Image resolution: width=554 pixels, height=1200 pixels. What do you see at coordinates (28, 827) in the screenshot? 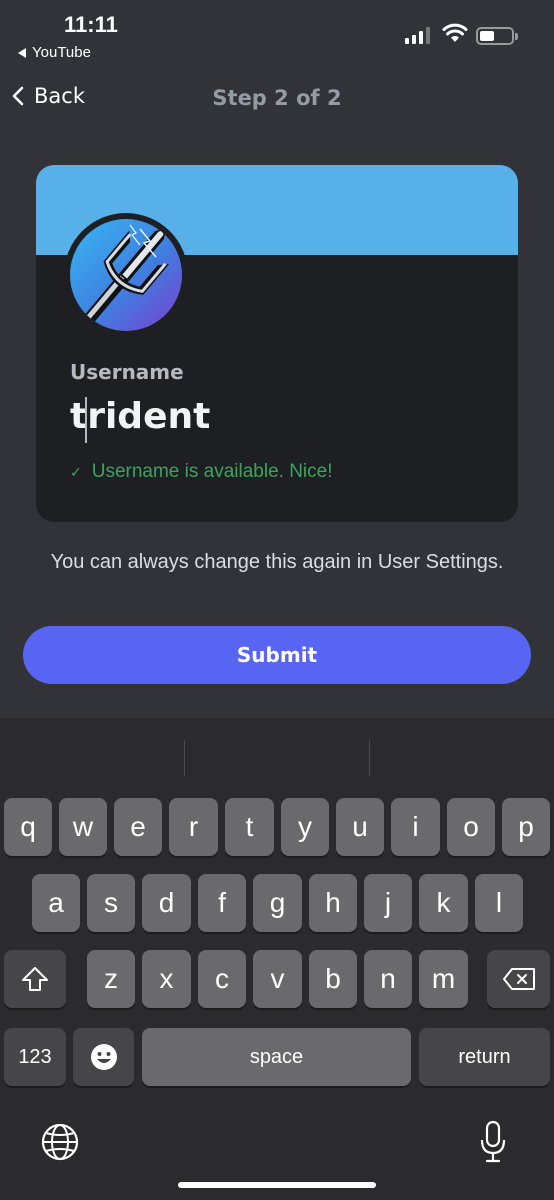
I see `key-q: q` at bounding box center [28, 827].